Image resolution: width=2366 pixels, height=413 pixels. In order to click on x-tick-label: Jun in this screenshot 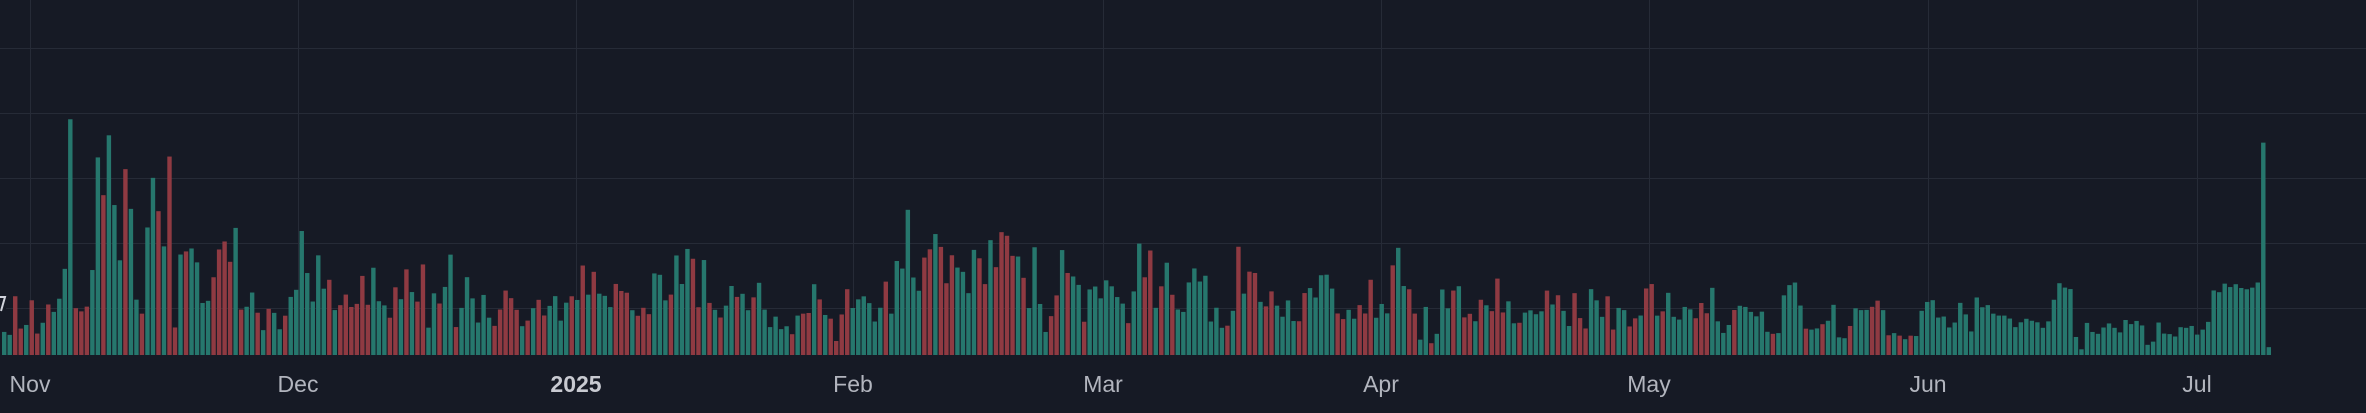, I will do `click(1927, 384)`.